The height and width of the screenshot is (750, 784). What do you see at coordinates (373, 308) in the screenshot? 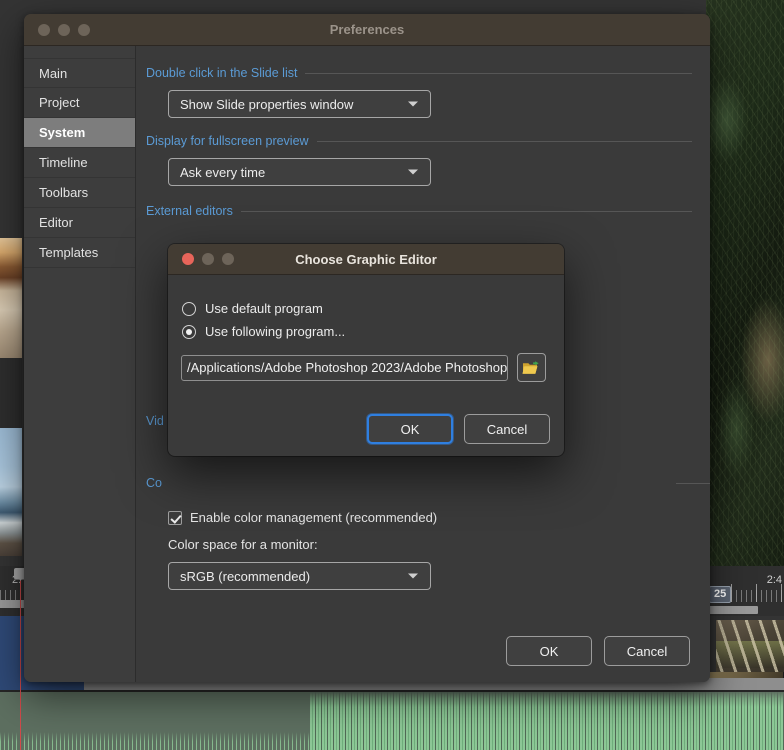
I see `radio-use-default-program: Use default program` at bounding box center [373, 308].